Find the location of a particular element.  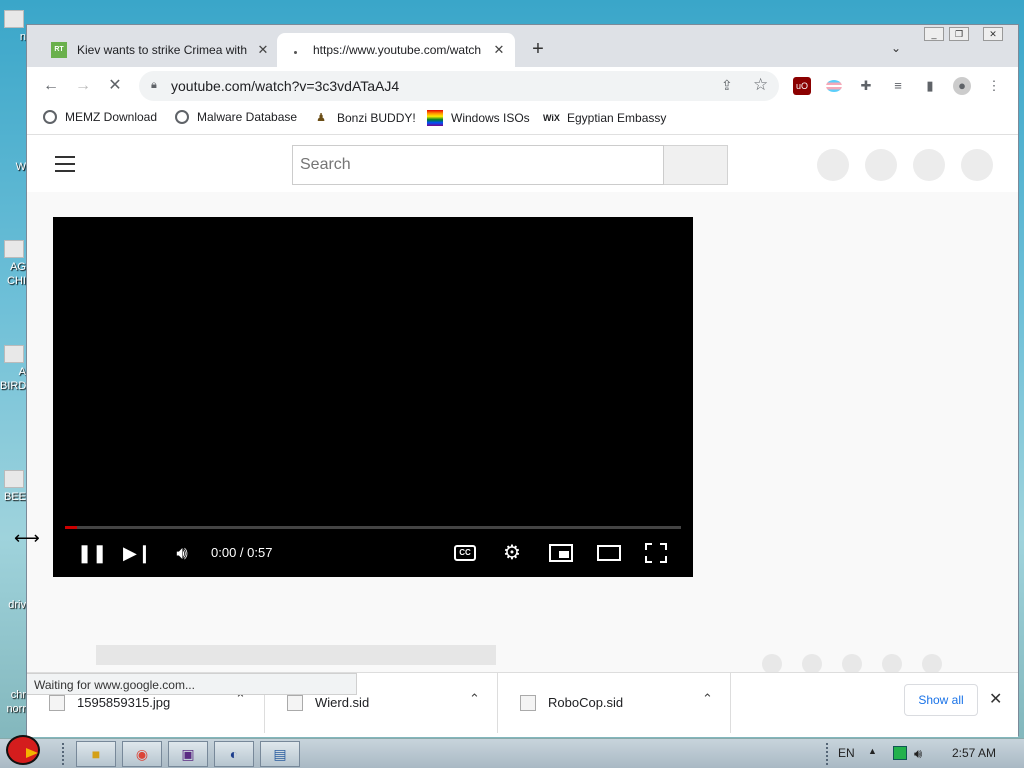

app-icon: ▣ is located at coordinates (188, 754).